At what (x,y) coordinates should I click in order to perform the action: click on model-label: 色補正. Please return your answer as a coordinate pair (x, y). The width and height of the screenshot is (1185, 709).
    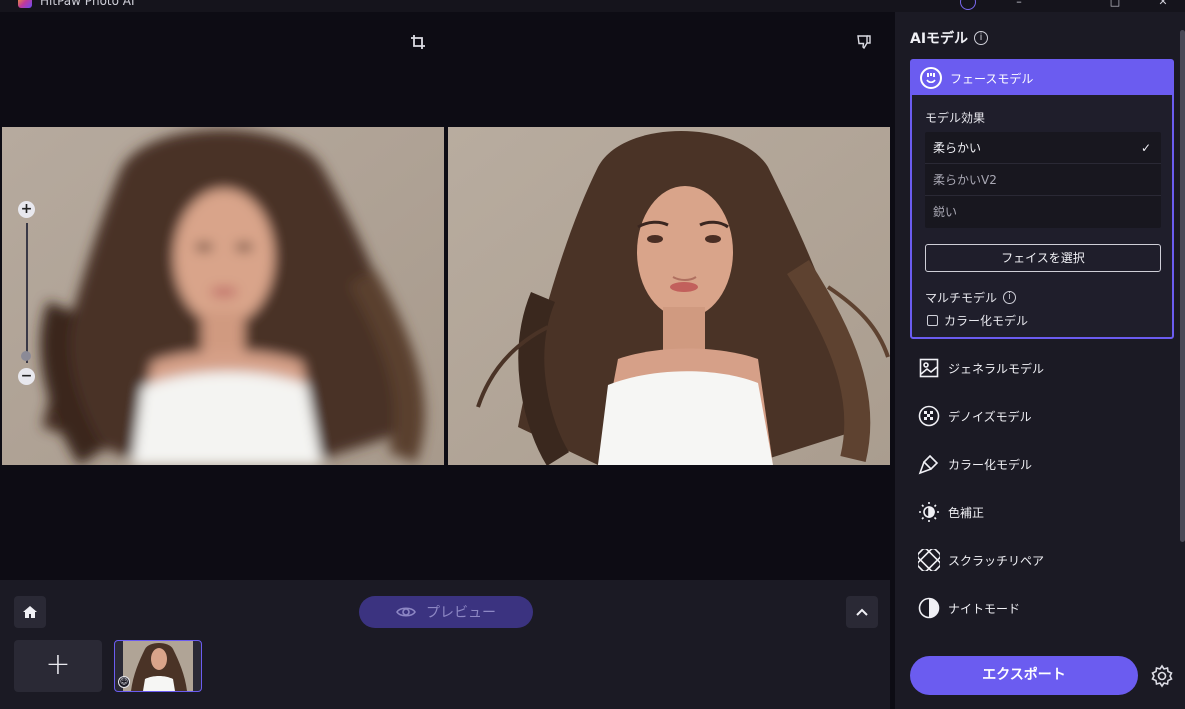
    Looking at the image, I should click on (966, 512).